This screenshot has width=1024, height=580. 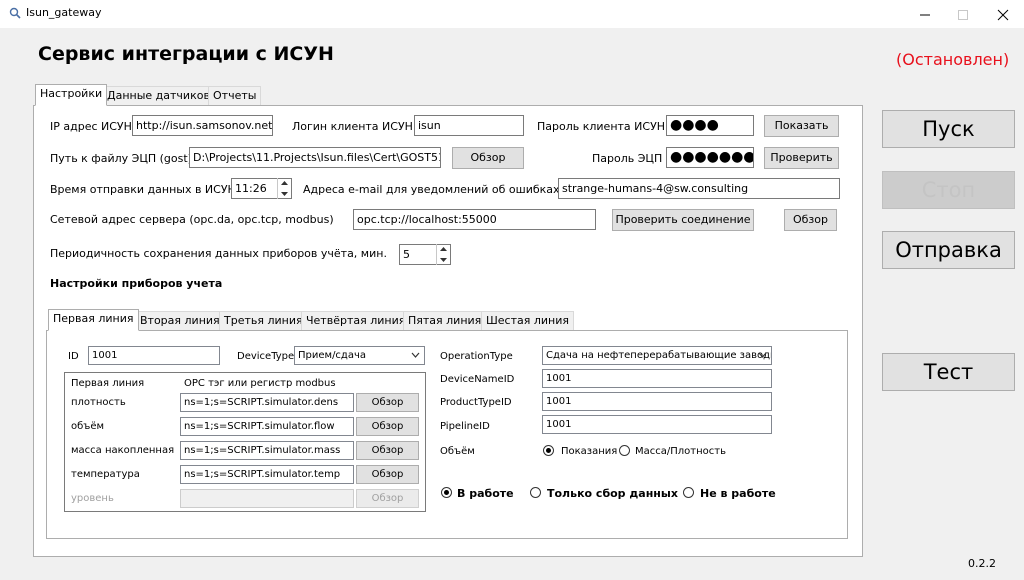 What do you see at coordinates (710, 125) in the screenshot?
I see `password-input: ●●●●` at bounding box center [710, 125].